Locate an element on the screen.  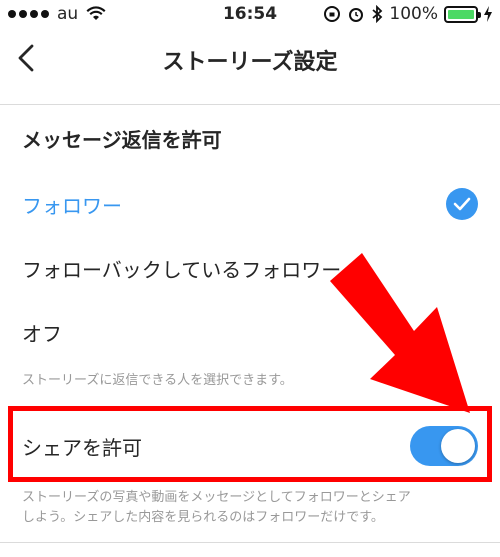
alarm-icon is located at coordinates (356, 15).